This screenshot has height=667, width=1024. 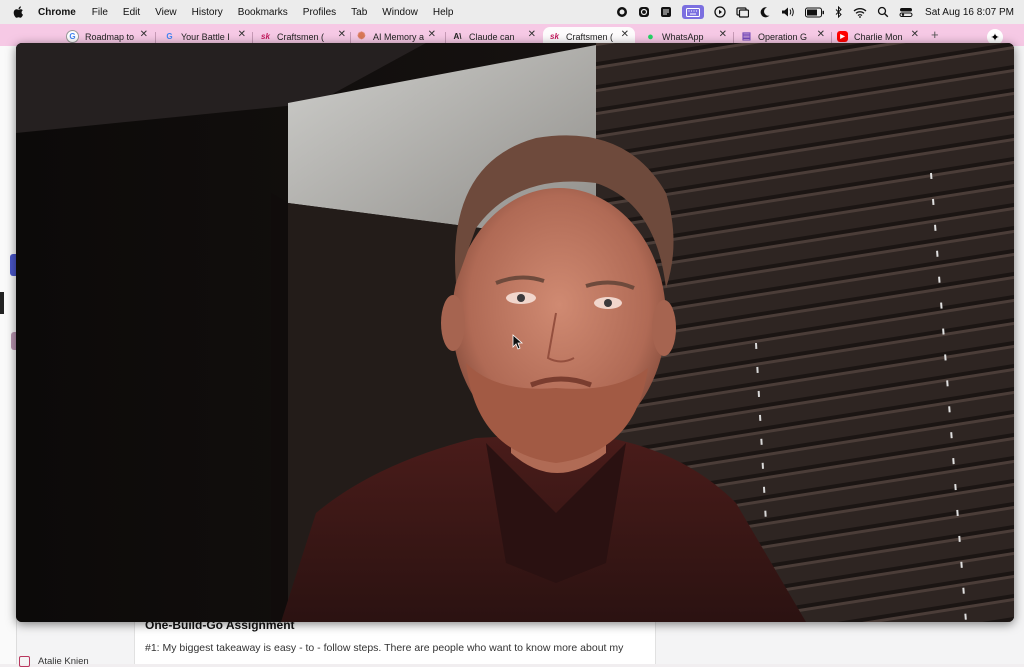 What do you see at coordinates (644, 12) in the screenshot?
I see `chatgpt-icon` at bounding box center [644, 12].